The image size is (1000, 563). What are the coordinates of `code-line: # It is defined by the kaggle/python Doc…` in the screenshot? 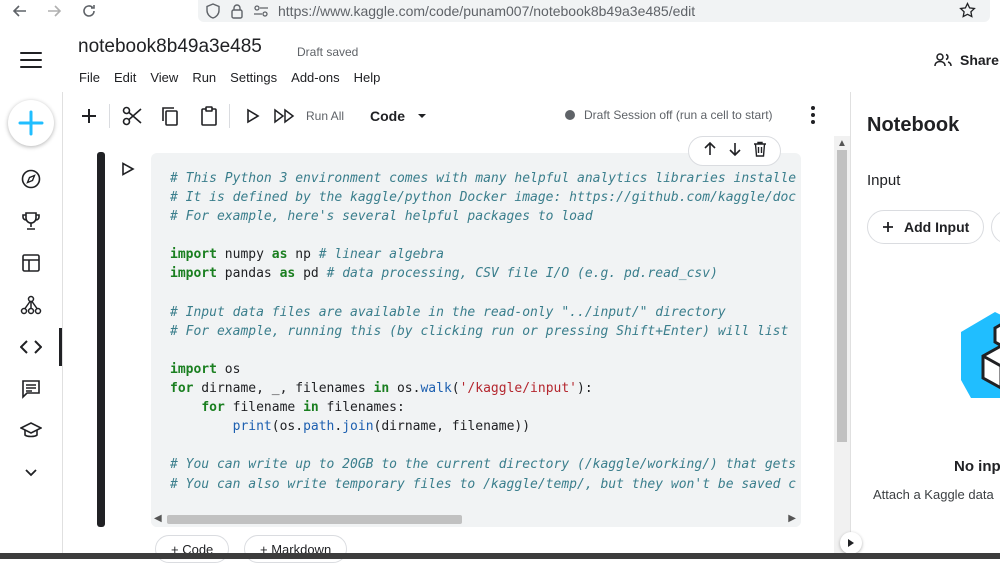 It's located at (483, 197).